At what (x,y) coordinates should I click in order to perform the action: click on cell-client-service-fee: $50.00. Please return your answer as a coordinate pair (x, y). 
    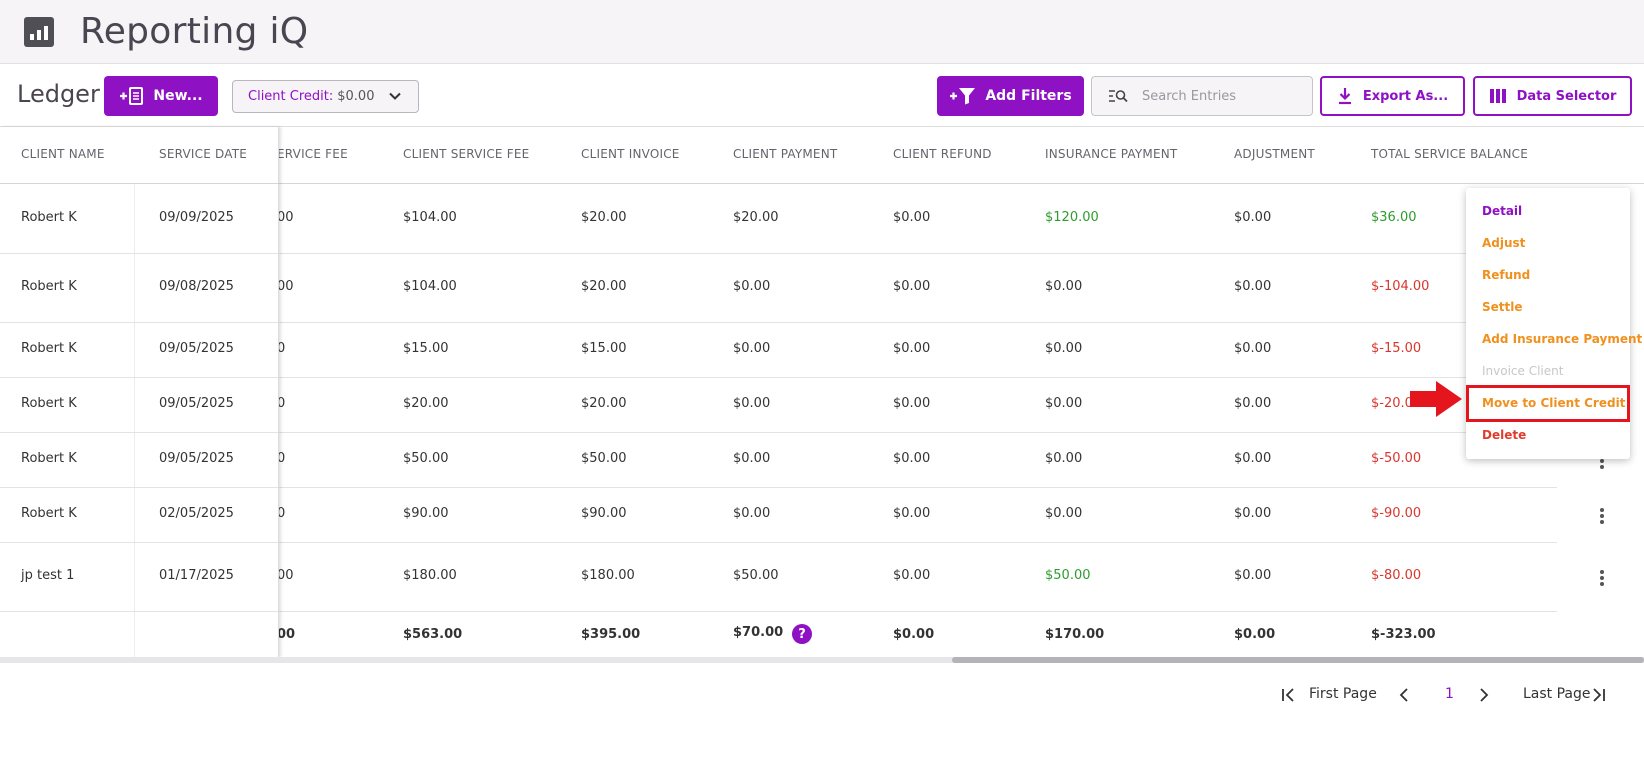
    Looking at the image, I should click on (426, 458).